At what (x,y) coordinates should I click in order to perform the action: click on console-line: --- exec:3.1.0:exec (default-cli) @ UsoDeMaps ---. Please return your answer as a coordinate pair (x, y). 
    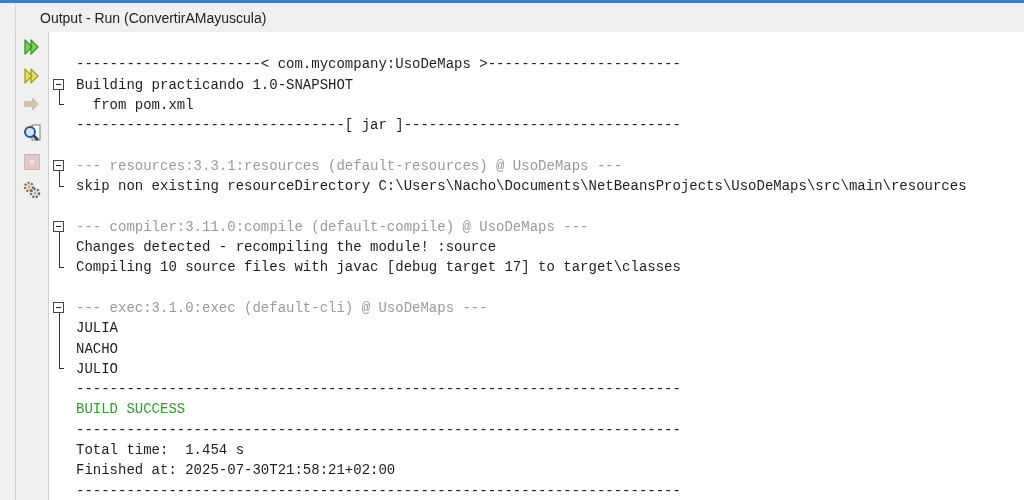
    Looking at the image, I should click on (282, 308).